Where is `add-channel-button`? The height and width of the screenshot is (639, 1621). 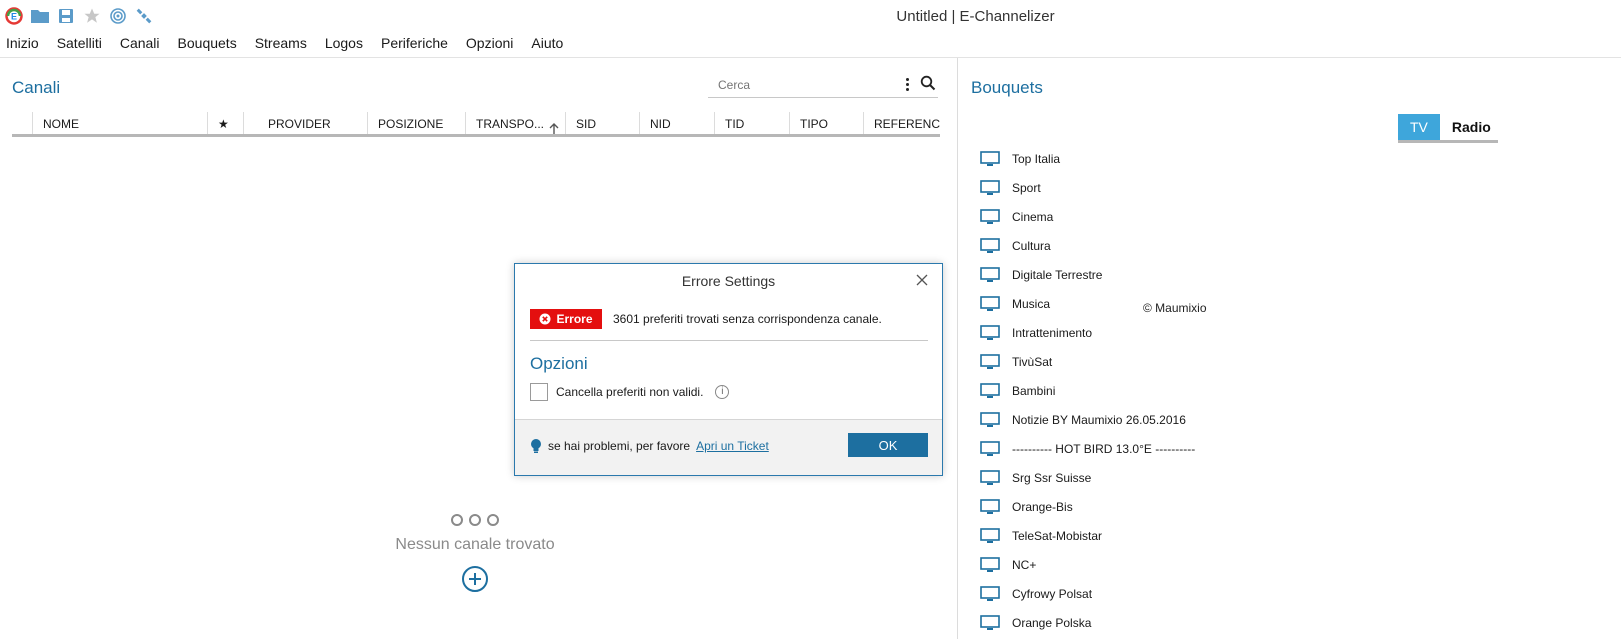 add-channel-button is located at coordinates (475, 579).